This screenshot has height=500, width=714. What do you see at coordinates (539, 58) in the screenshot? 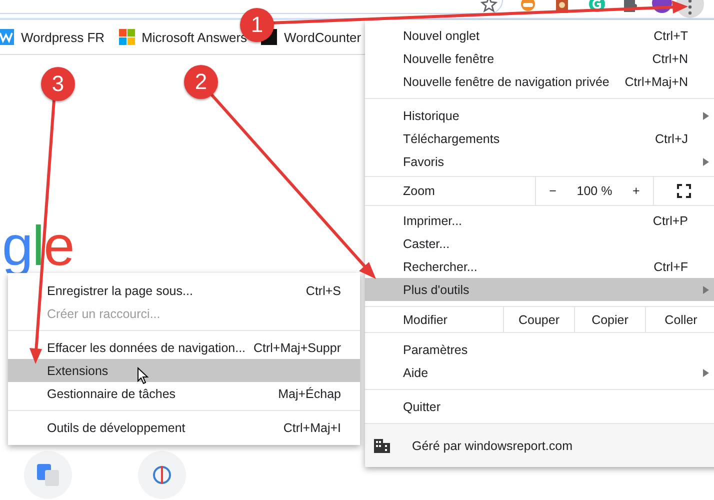
I see `menu-item: Nouvelle fenêtre Ctrl+N` at bounding box center [539, 58].